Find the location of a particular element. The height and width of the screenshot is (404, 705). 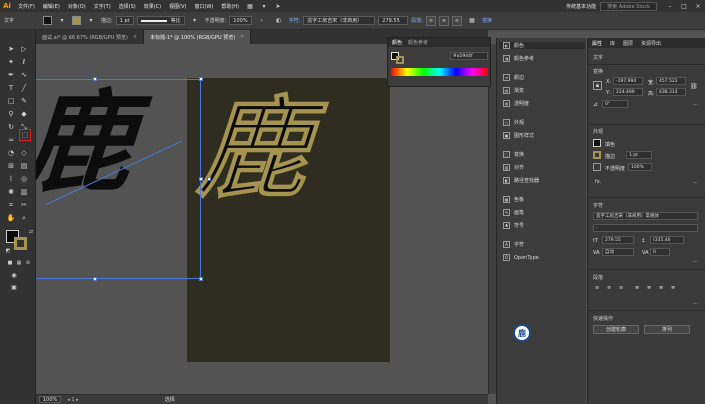

rotate-icon: ↻ is located at coordinates (11, 127).